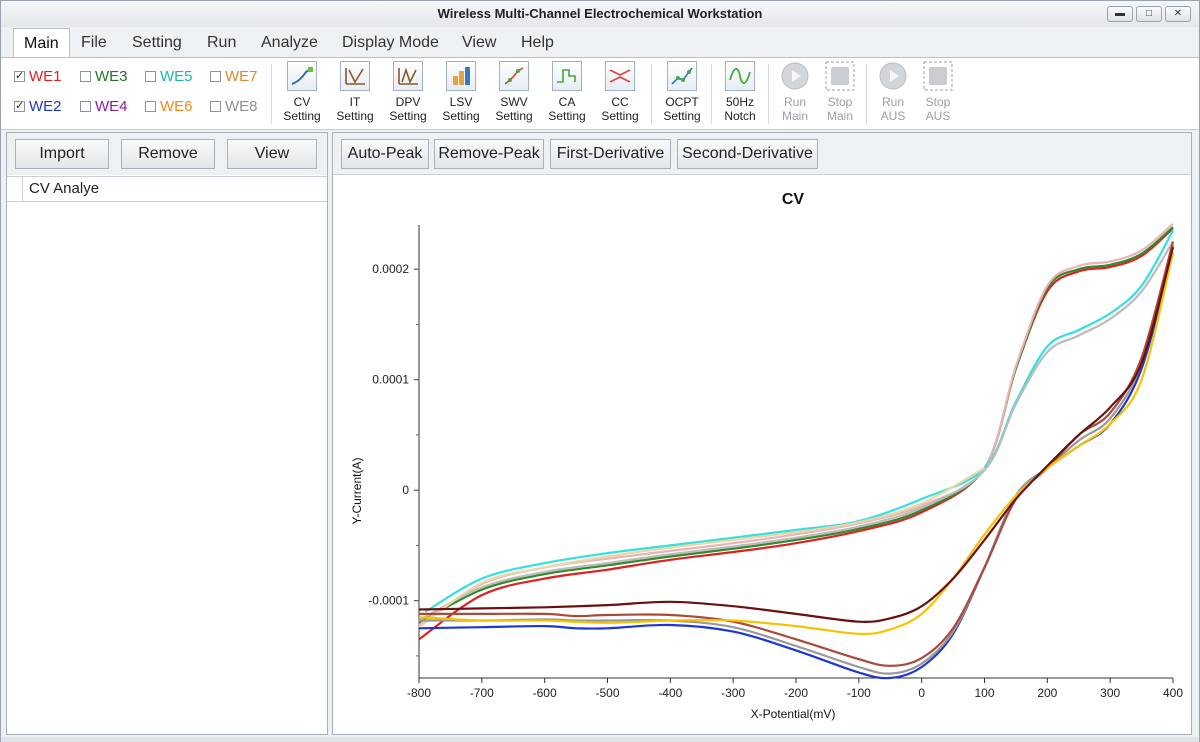 This screenshot has width=1200, height=742. Describe the element at coordinates (221, 43) in the screenshot. I see `menu-run: Run` at that location.